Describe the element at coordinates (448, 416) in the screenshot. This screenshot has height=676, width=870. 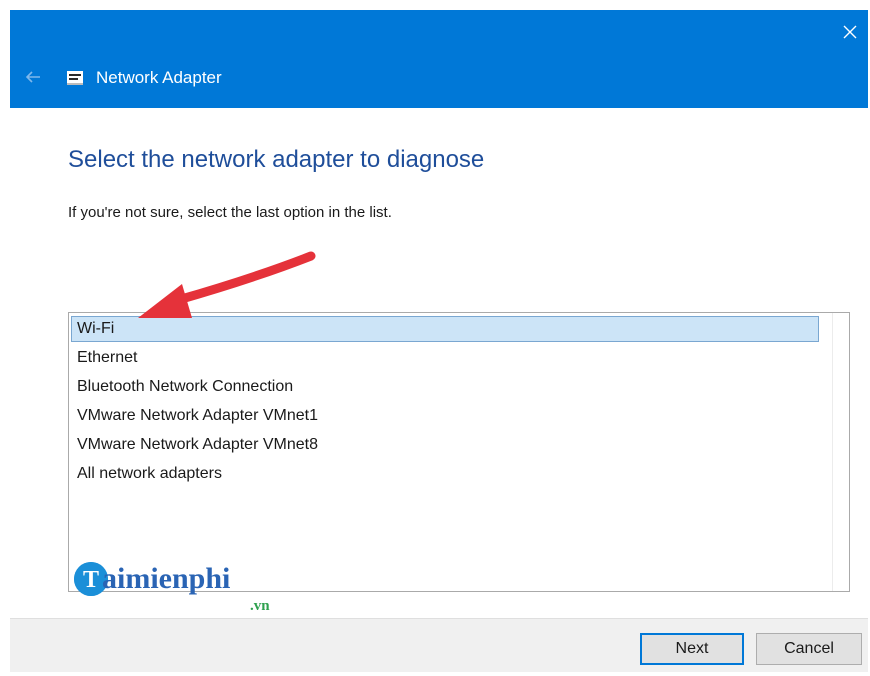
I see `adapter-item: VMware Network Adapter VMnet1` at that location.